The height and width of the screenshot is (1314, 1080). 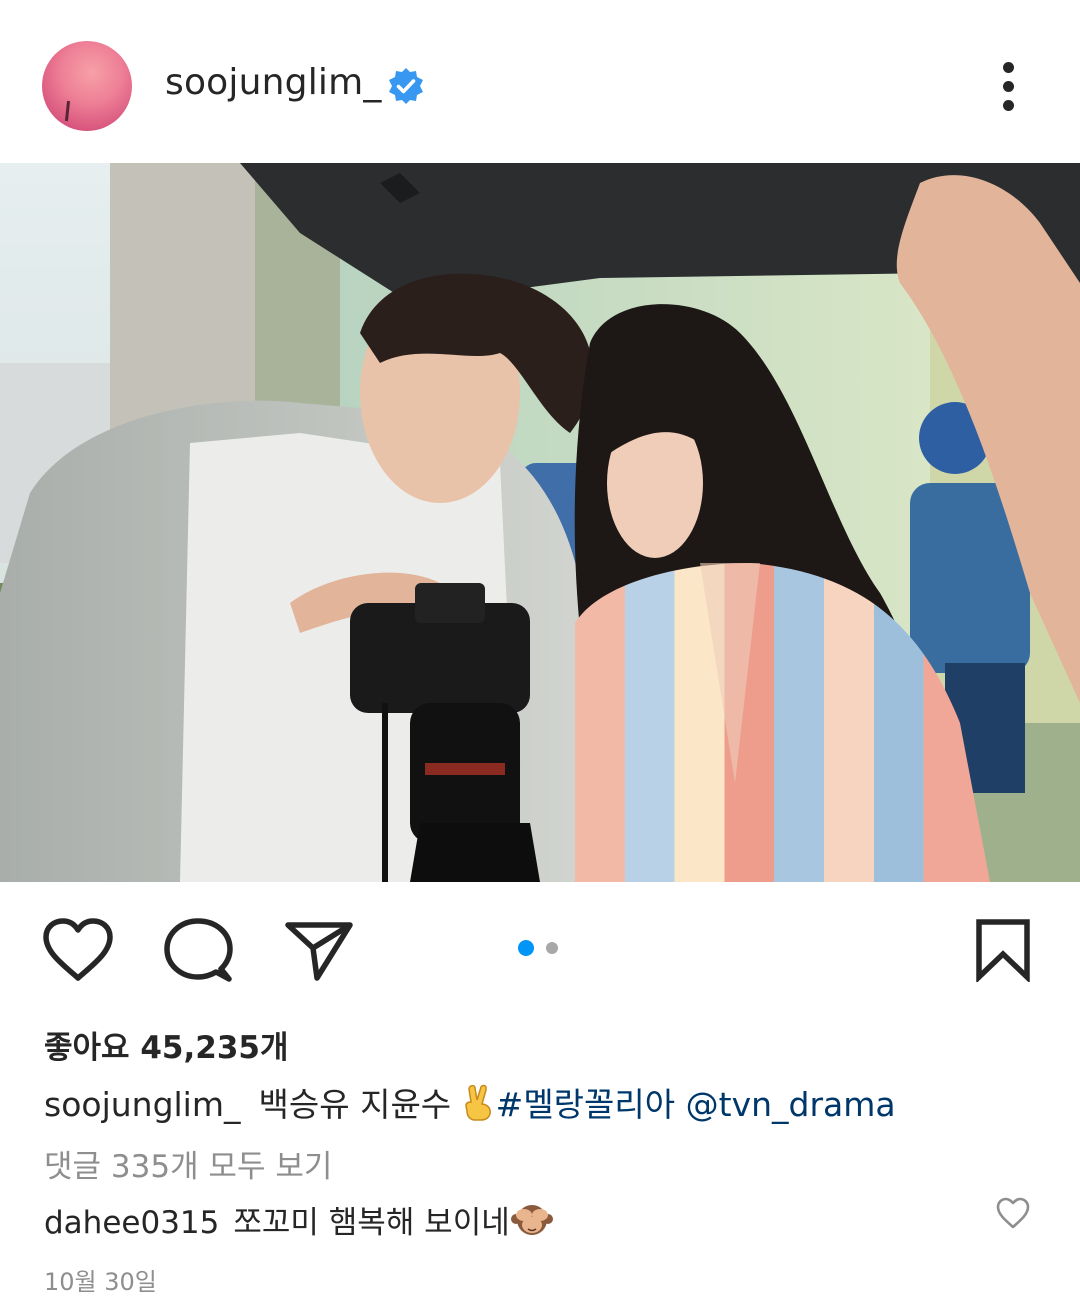 I want to click on comment-username: dahee0315, so click(x=131, y=1223).